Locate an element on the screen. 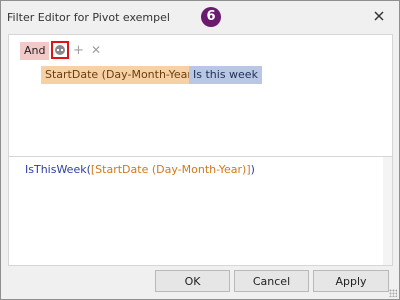  condition-operator: Is this week is located at coordinates (225, 75).